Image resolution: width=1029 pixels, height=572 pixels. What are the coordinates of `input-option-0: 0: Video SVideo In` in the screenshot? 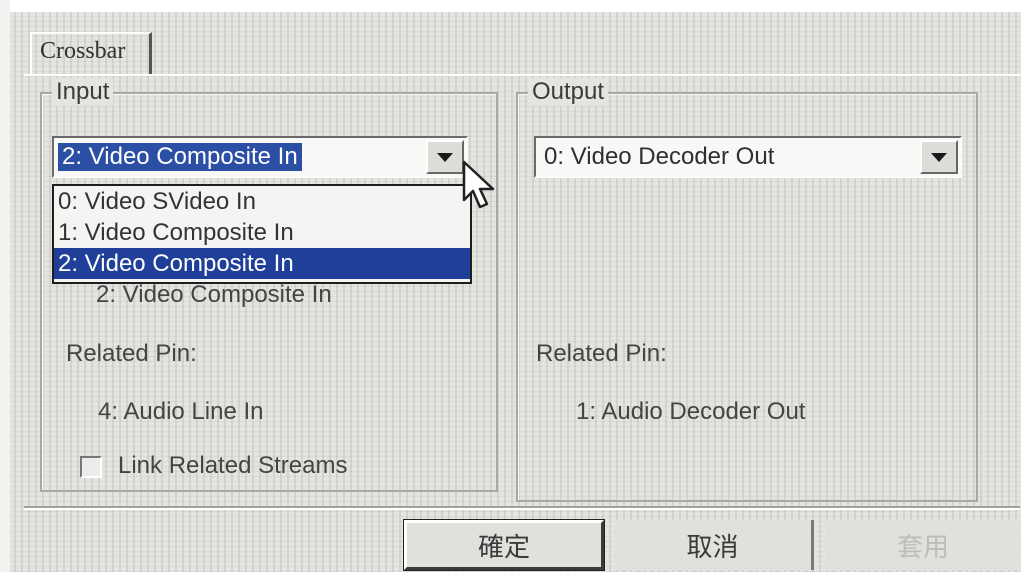 It's located at (262, 201).